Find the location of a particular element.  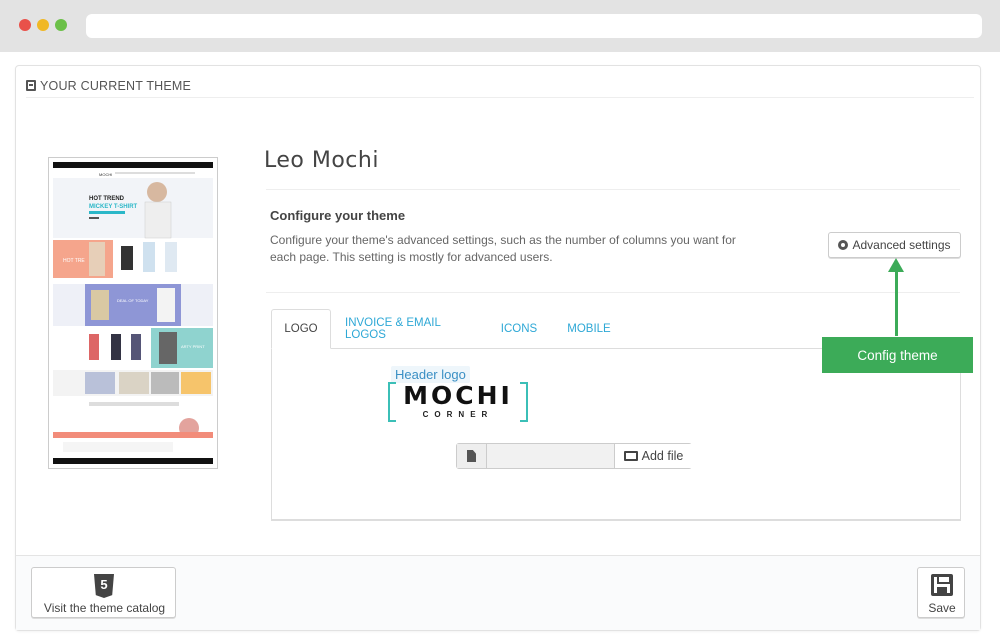

preview-banner2: DEAL OF TODAY is located at coordinates (133, 300).